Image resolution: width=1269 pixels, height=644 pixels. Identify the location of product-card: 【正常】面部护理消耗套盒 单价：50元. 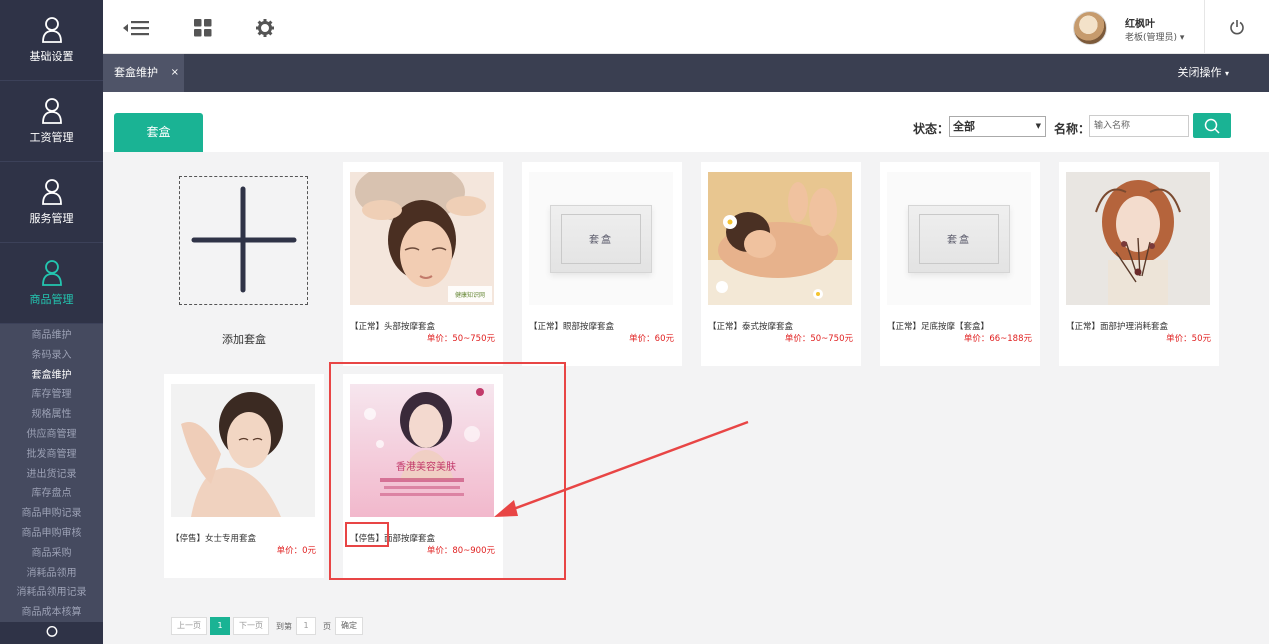
(1139, 264).